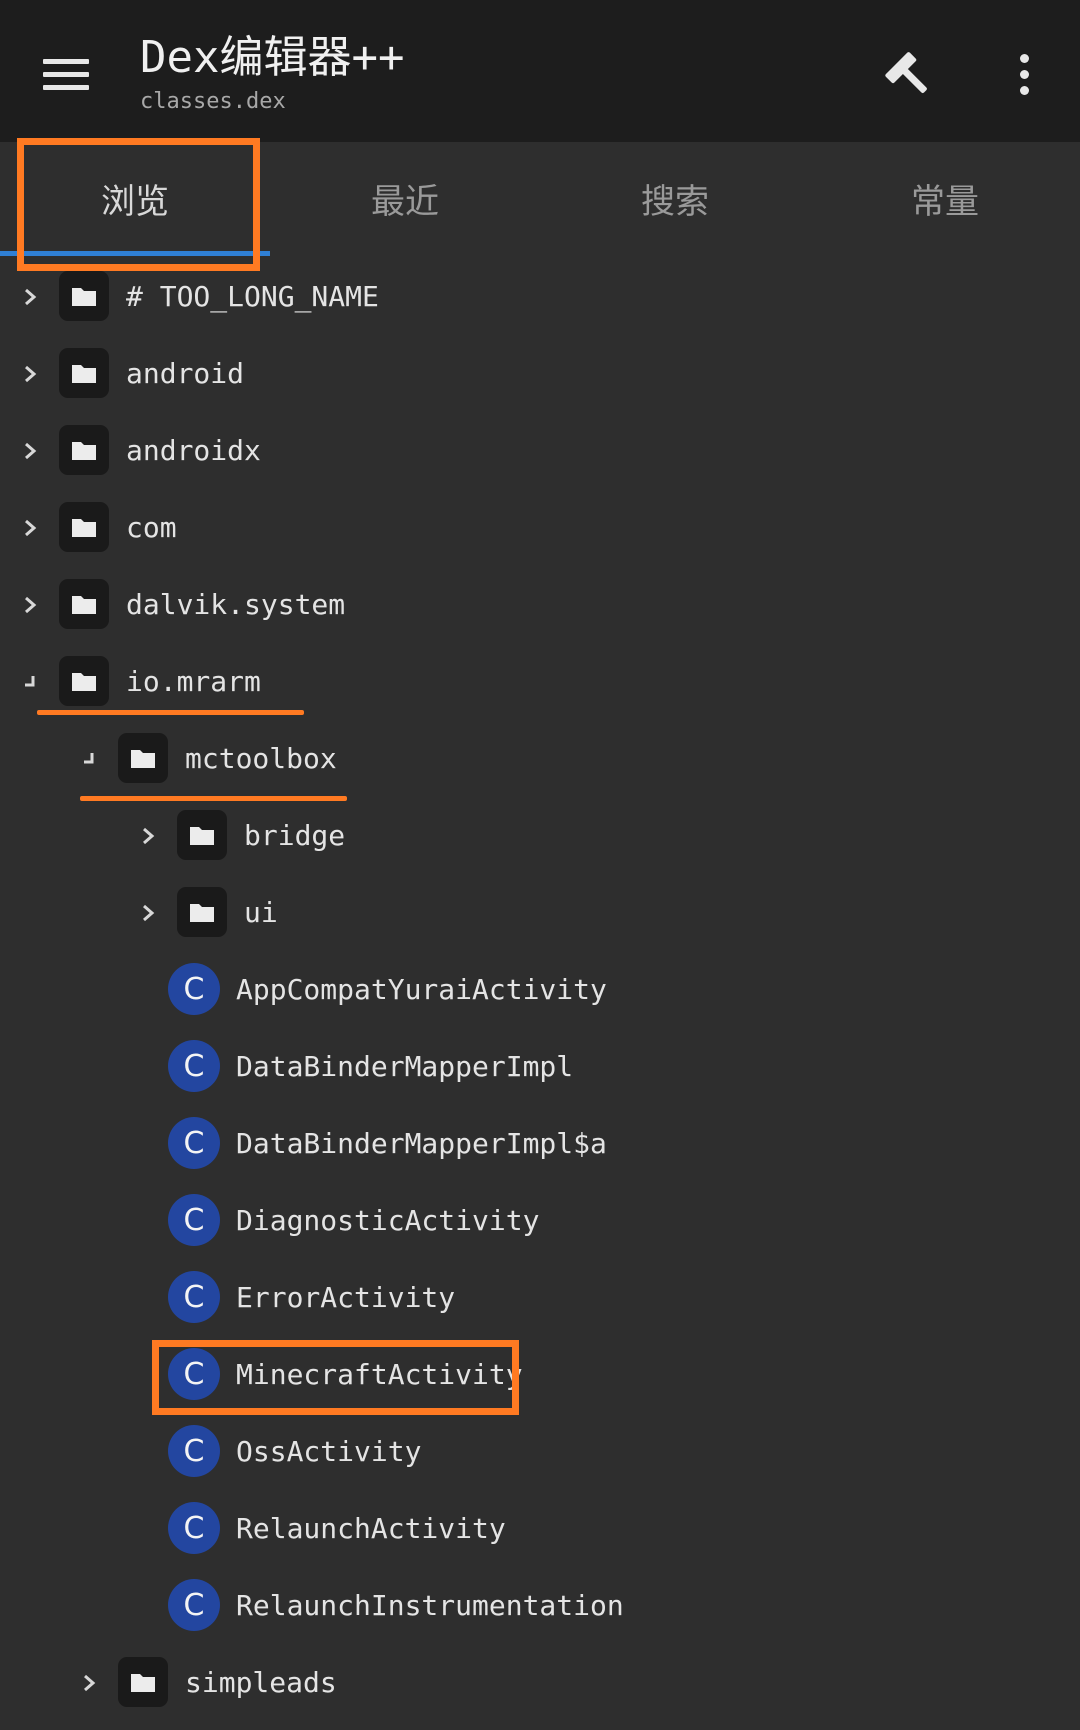  What do you see at coordinates (135, 253) in the screenshot?
I see `active-tab-indicator` at bounding box center [135, 253].